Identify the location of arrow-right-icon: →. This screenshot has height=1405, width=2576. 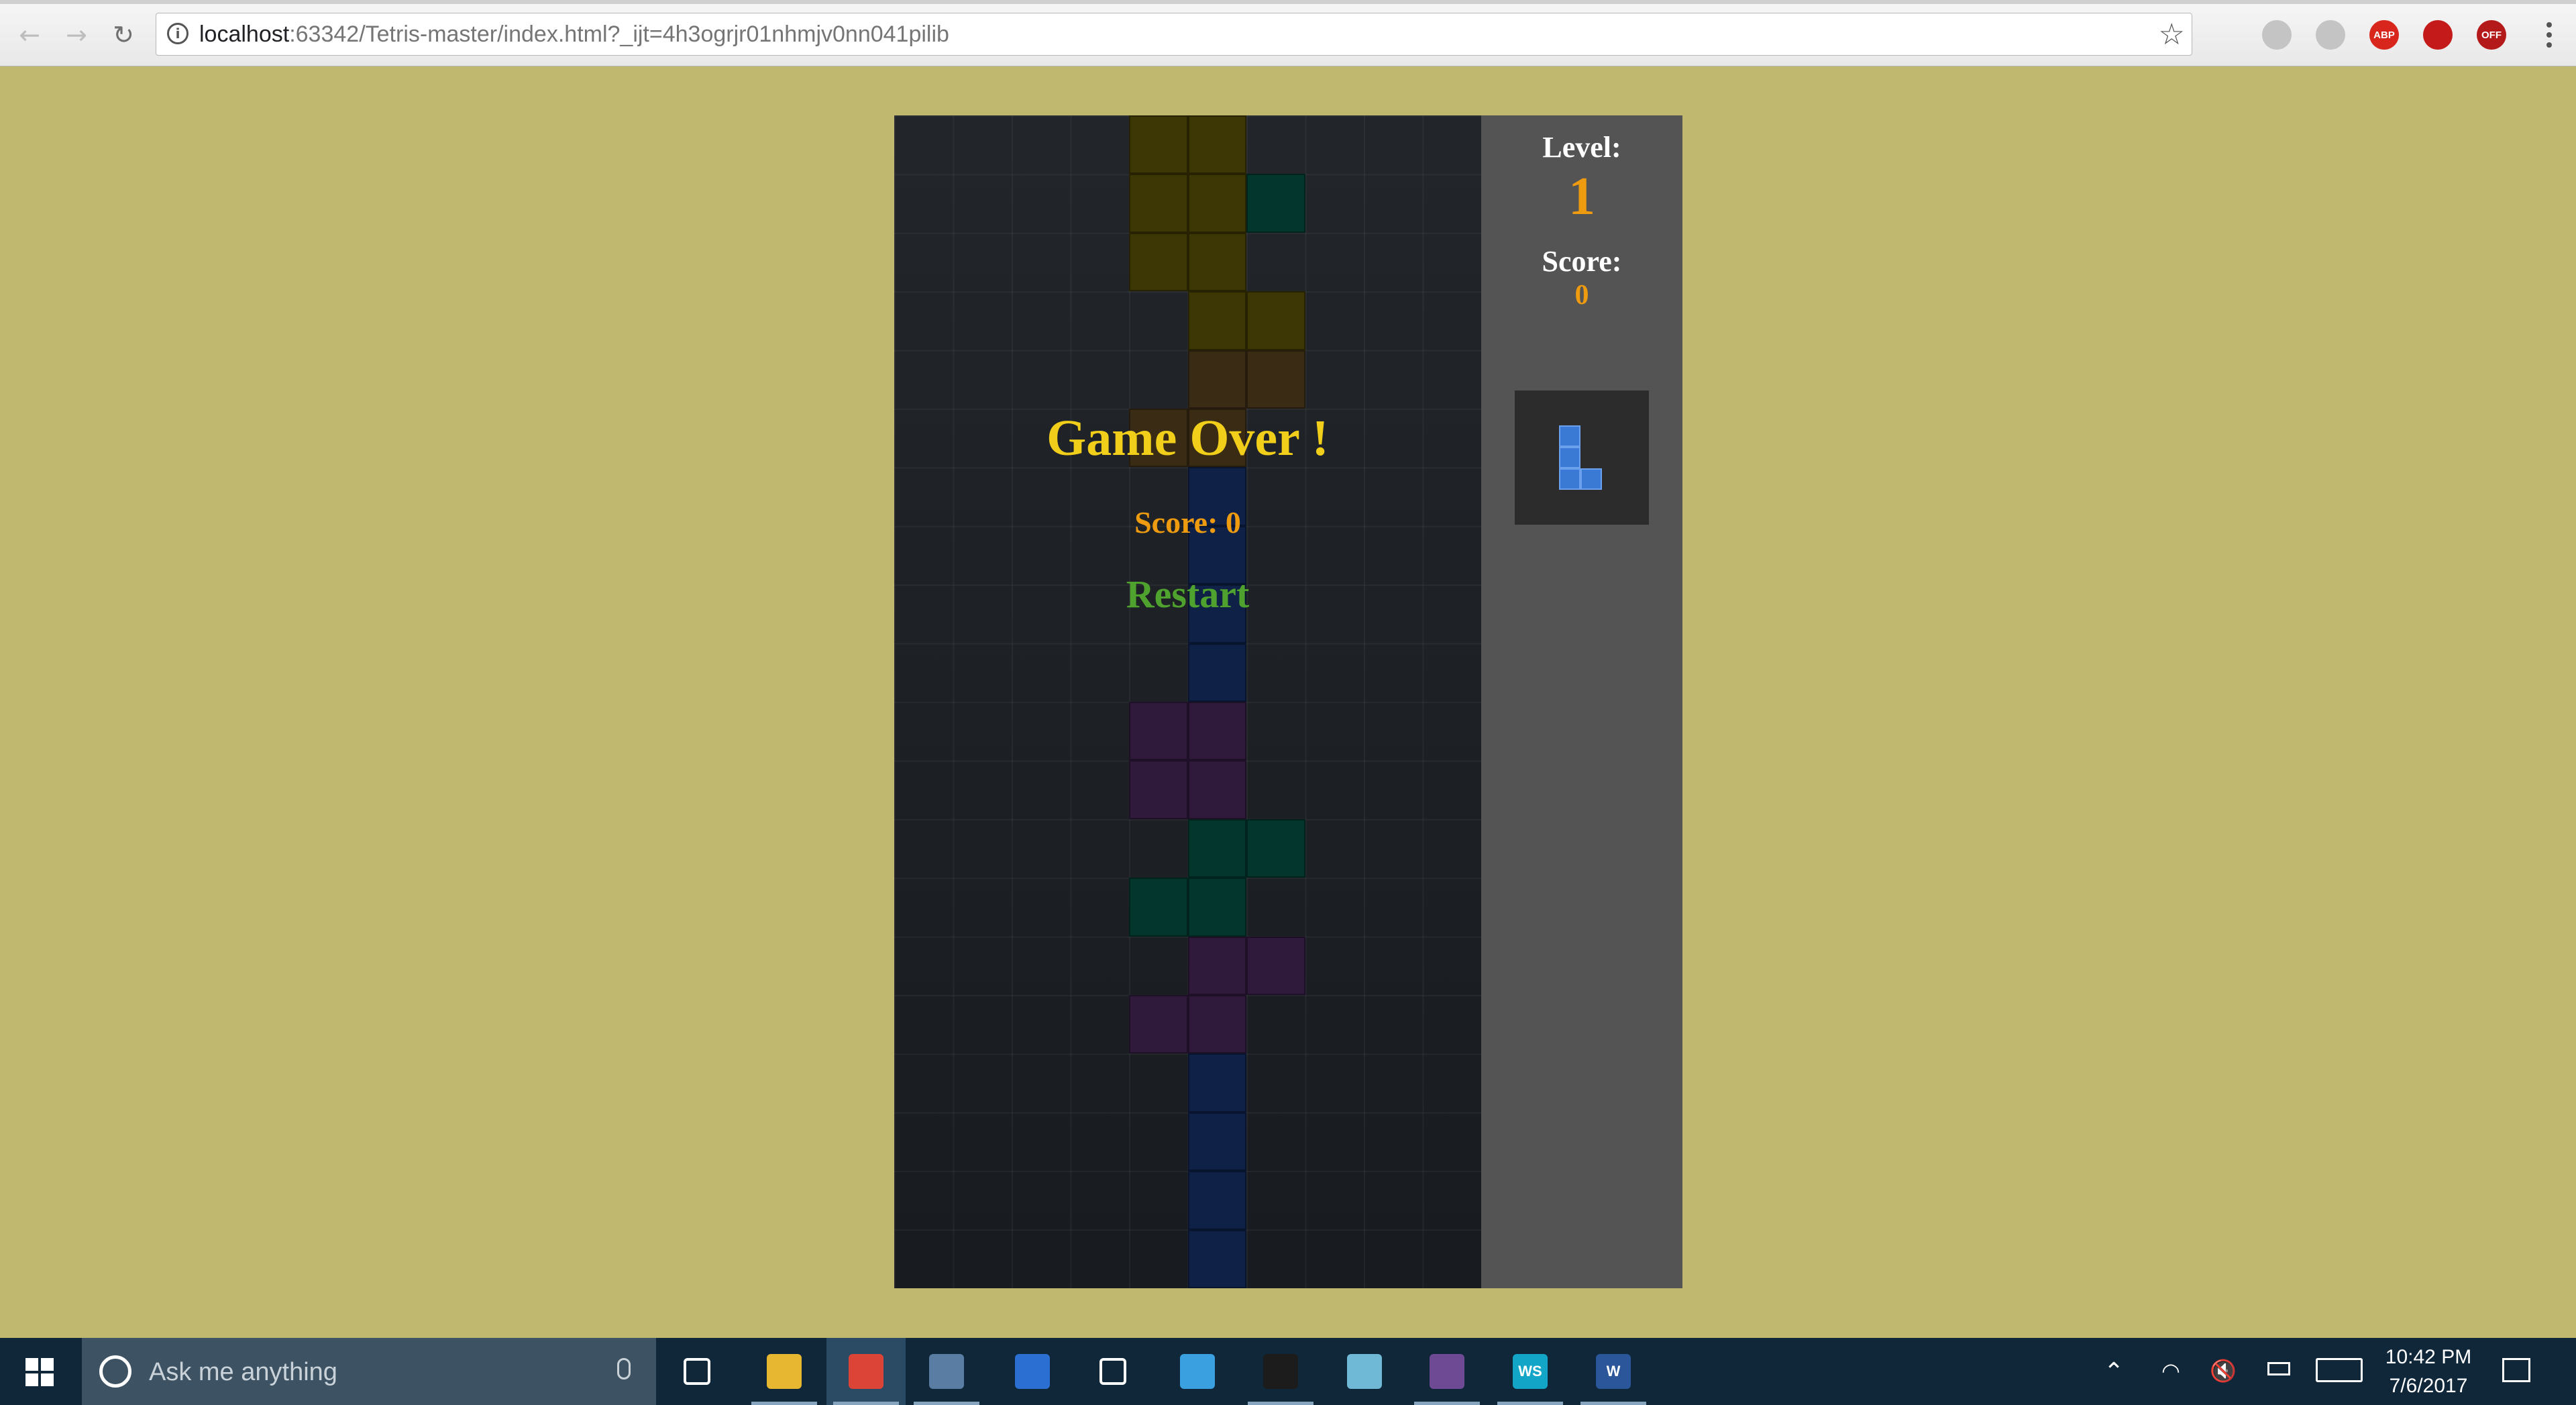
(76, 35).